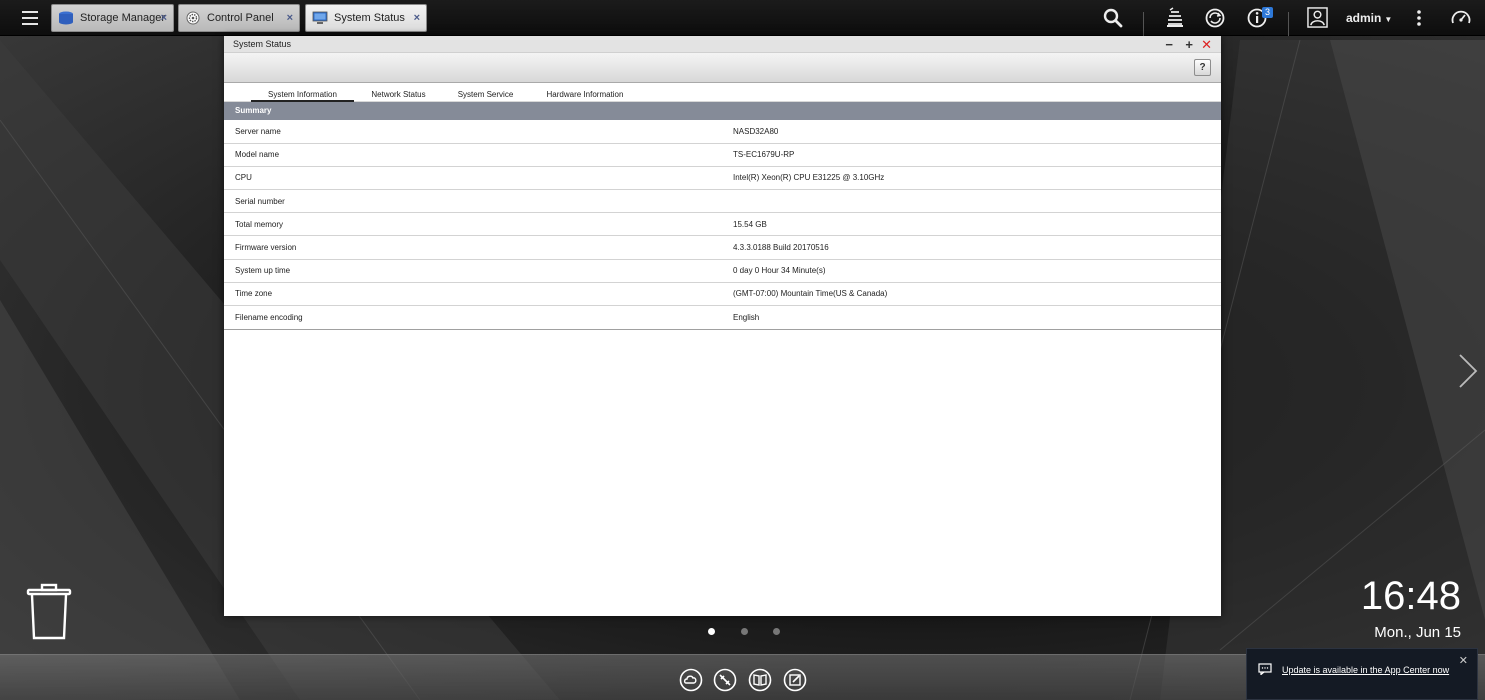 Image resolution: width=1485 pixels, height=700 pixels. What do you see at coordinates (260, 201) in the screenshot?
I see `row-label: Serial number` at bounding box center [260, 201].